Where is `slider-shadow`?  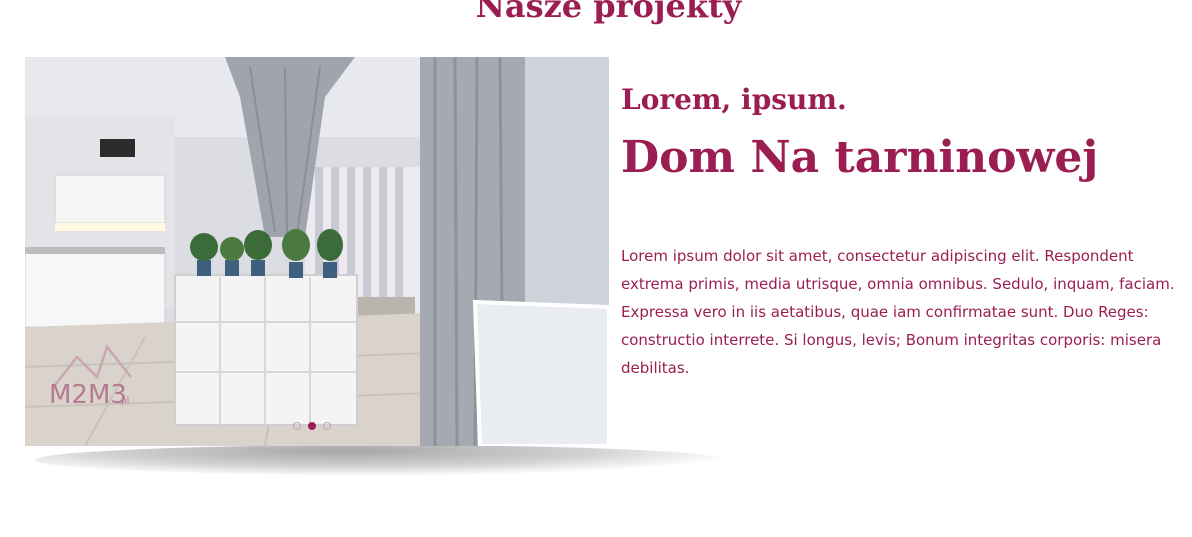
slider-shadow is located at coordinates (380, 460).